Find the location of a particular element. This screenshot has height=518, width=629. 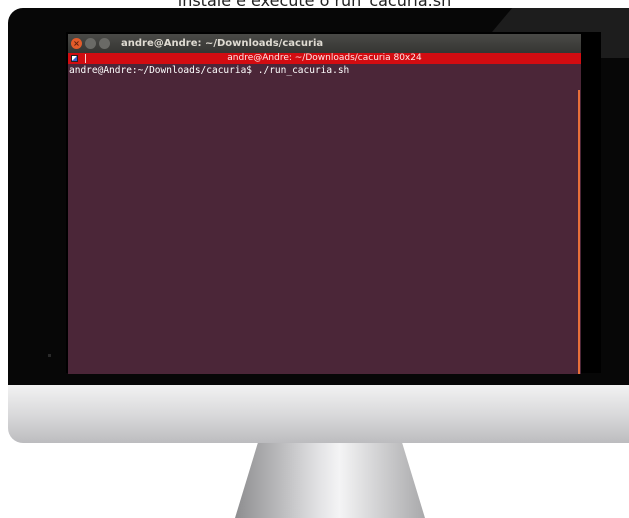

maximize-icon is located at coordinates (104, 43).